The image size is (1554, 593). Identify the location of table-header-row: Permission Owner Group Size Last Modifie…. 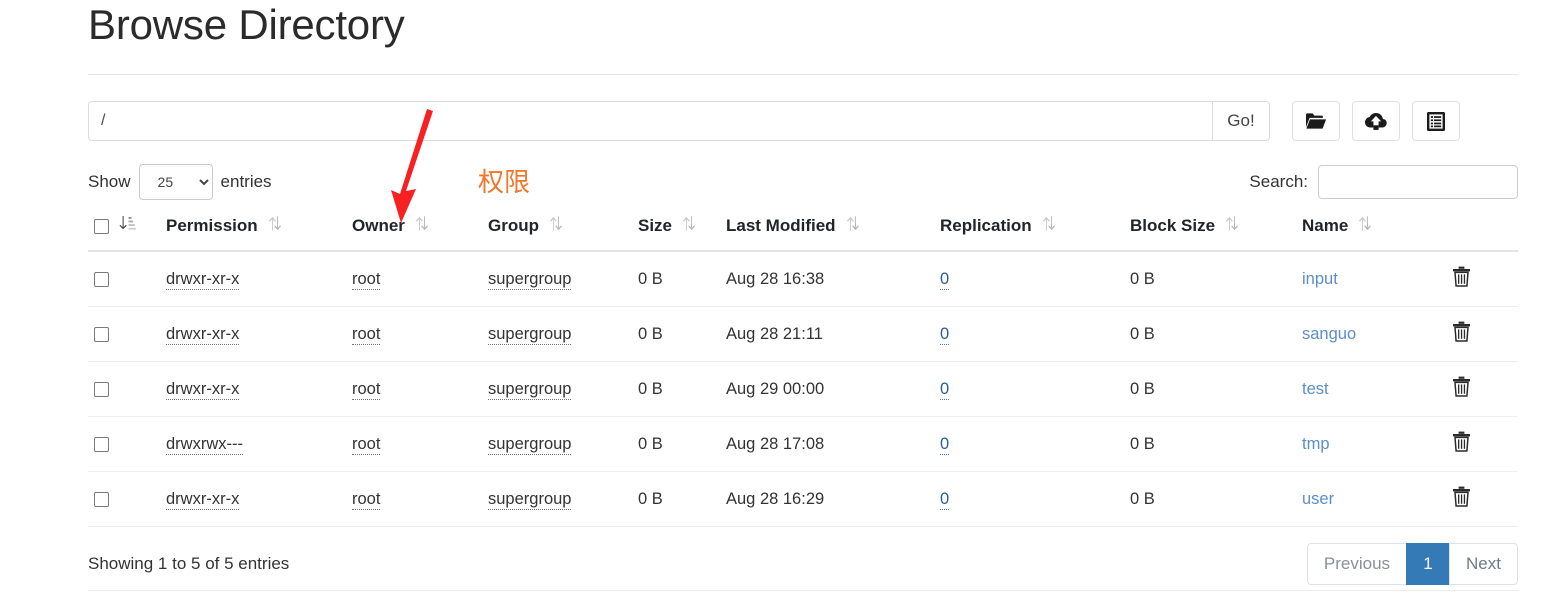
(803, 231).